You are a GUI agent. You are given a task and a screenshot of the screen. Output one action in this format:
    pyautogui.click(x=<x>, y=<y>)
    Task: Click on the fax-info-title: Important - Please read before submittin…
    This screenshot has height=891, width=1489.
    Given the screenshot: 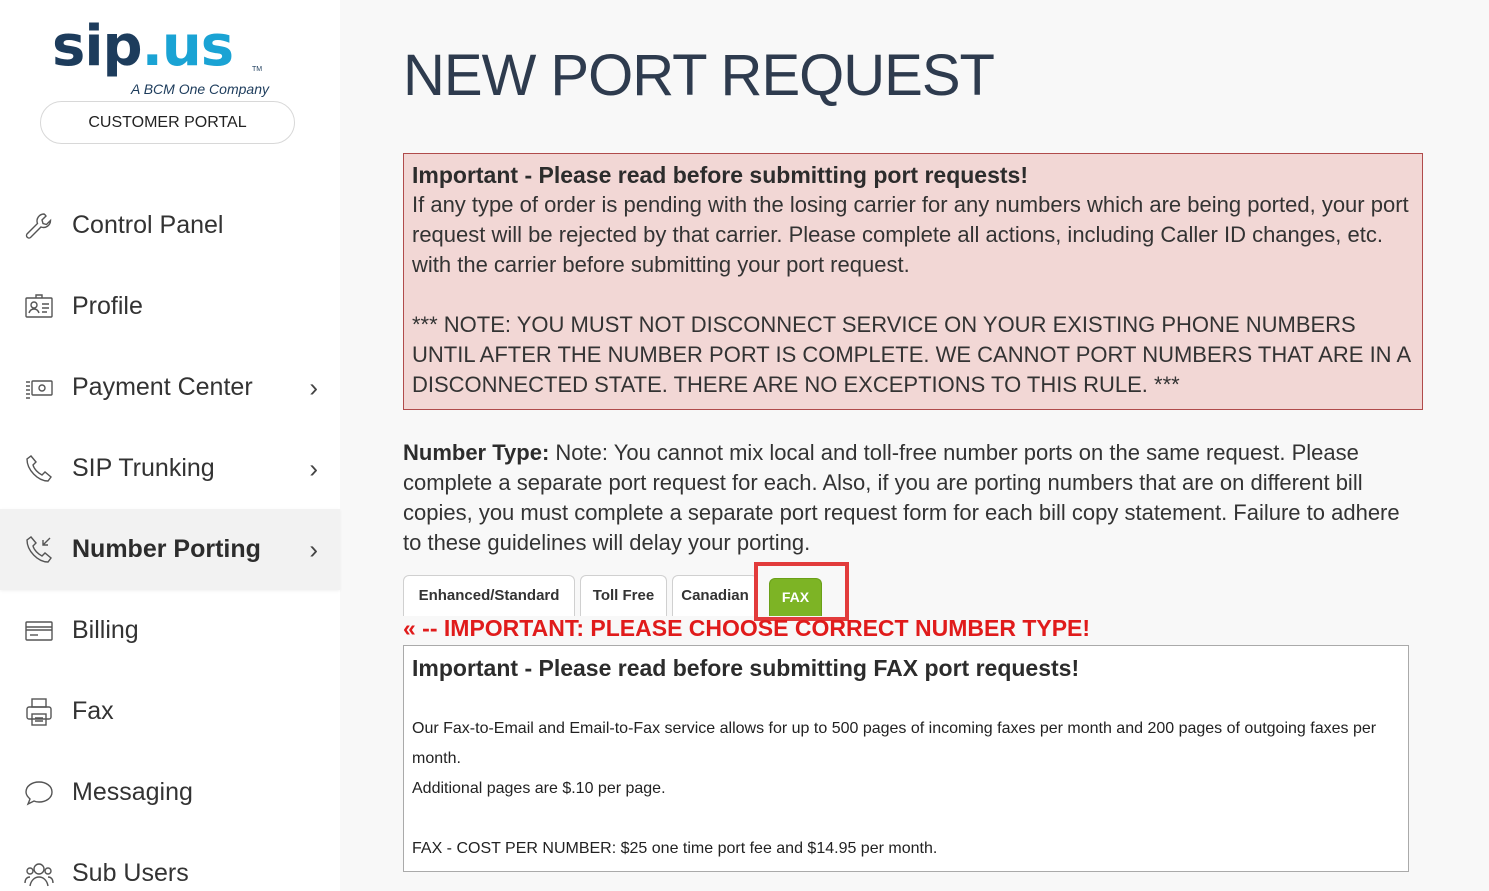 What is the action you would take?
    pyautogui.click(x=746, y=668)
    